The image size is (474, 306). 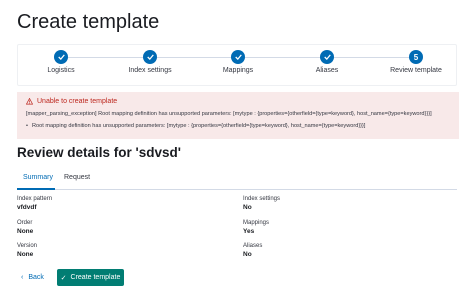 I want to click on summary-value-index-pattern: vfdvdf, so click(x=27, y=207).